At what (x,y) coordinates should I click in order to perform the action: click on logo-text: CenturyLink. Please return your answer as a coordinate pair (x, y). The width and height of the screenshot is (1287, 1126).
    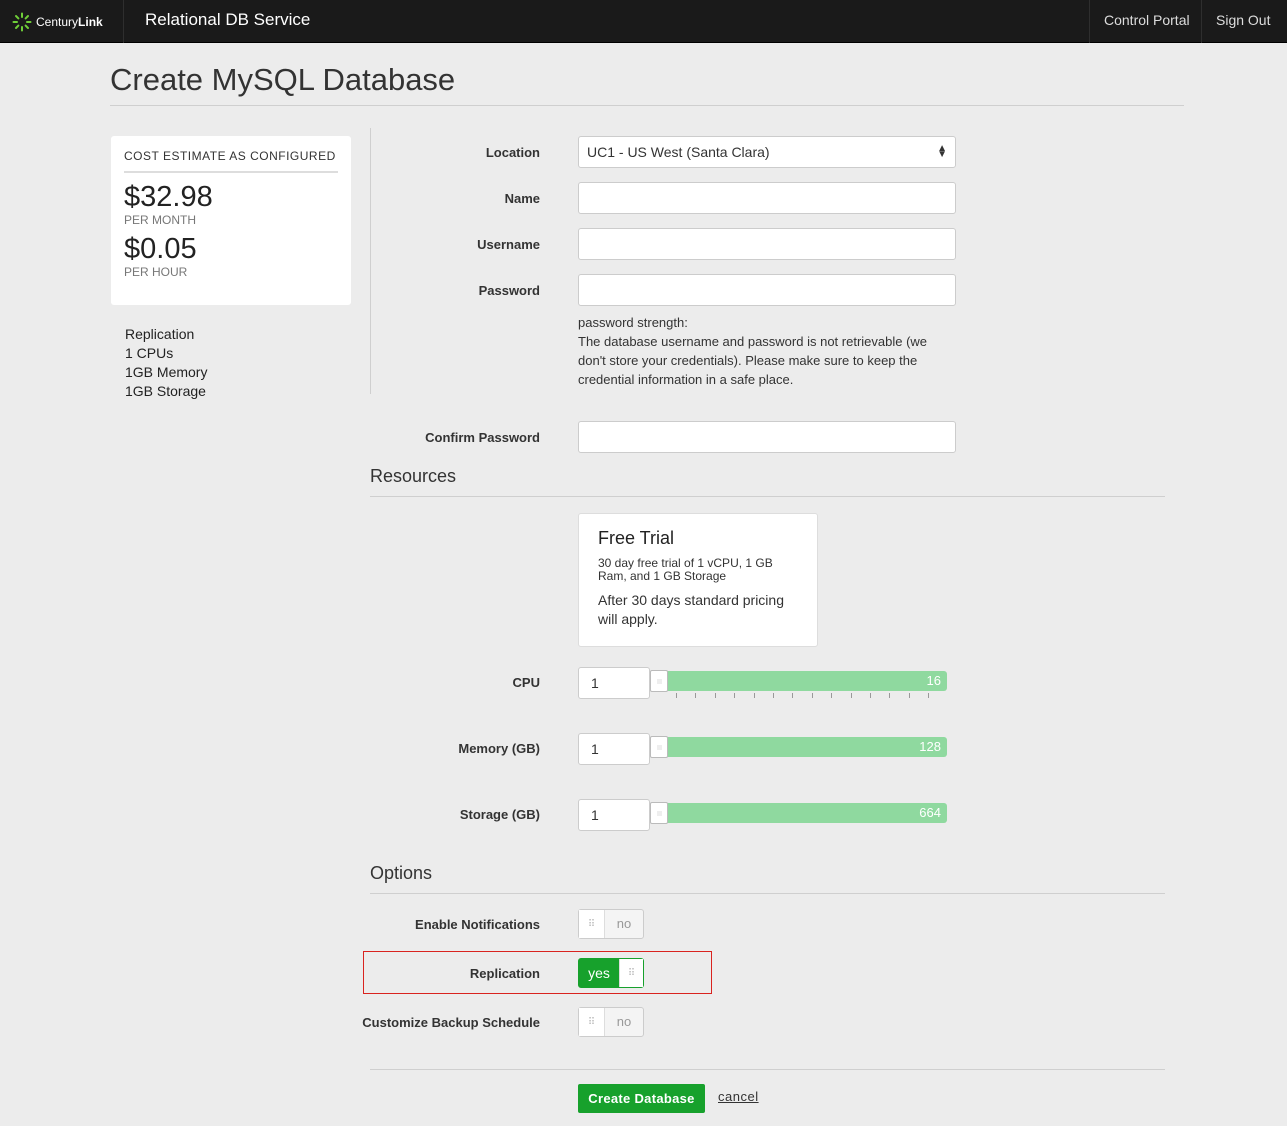
    Looking at the image, I should click on (69, 21).